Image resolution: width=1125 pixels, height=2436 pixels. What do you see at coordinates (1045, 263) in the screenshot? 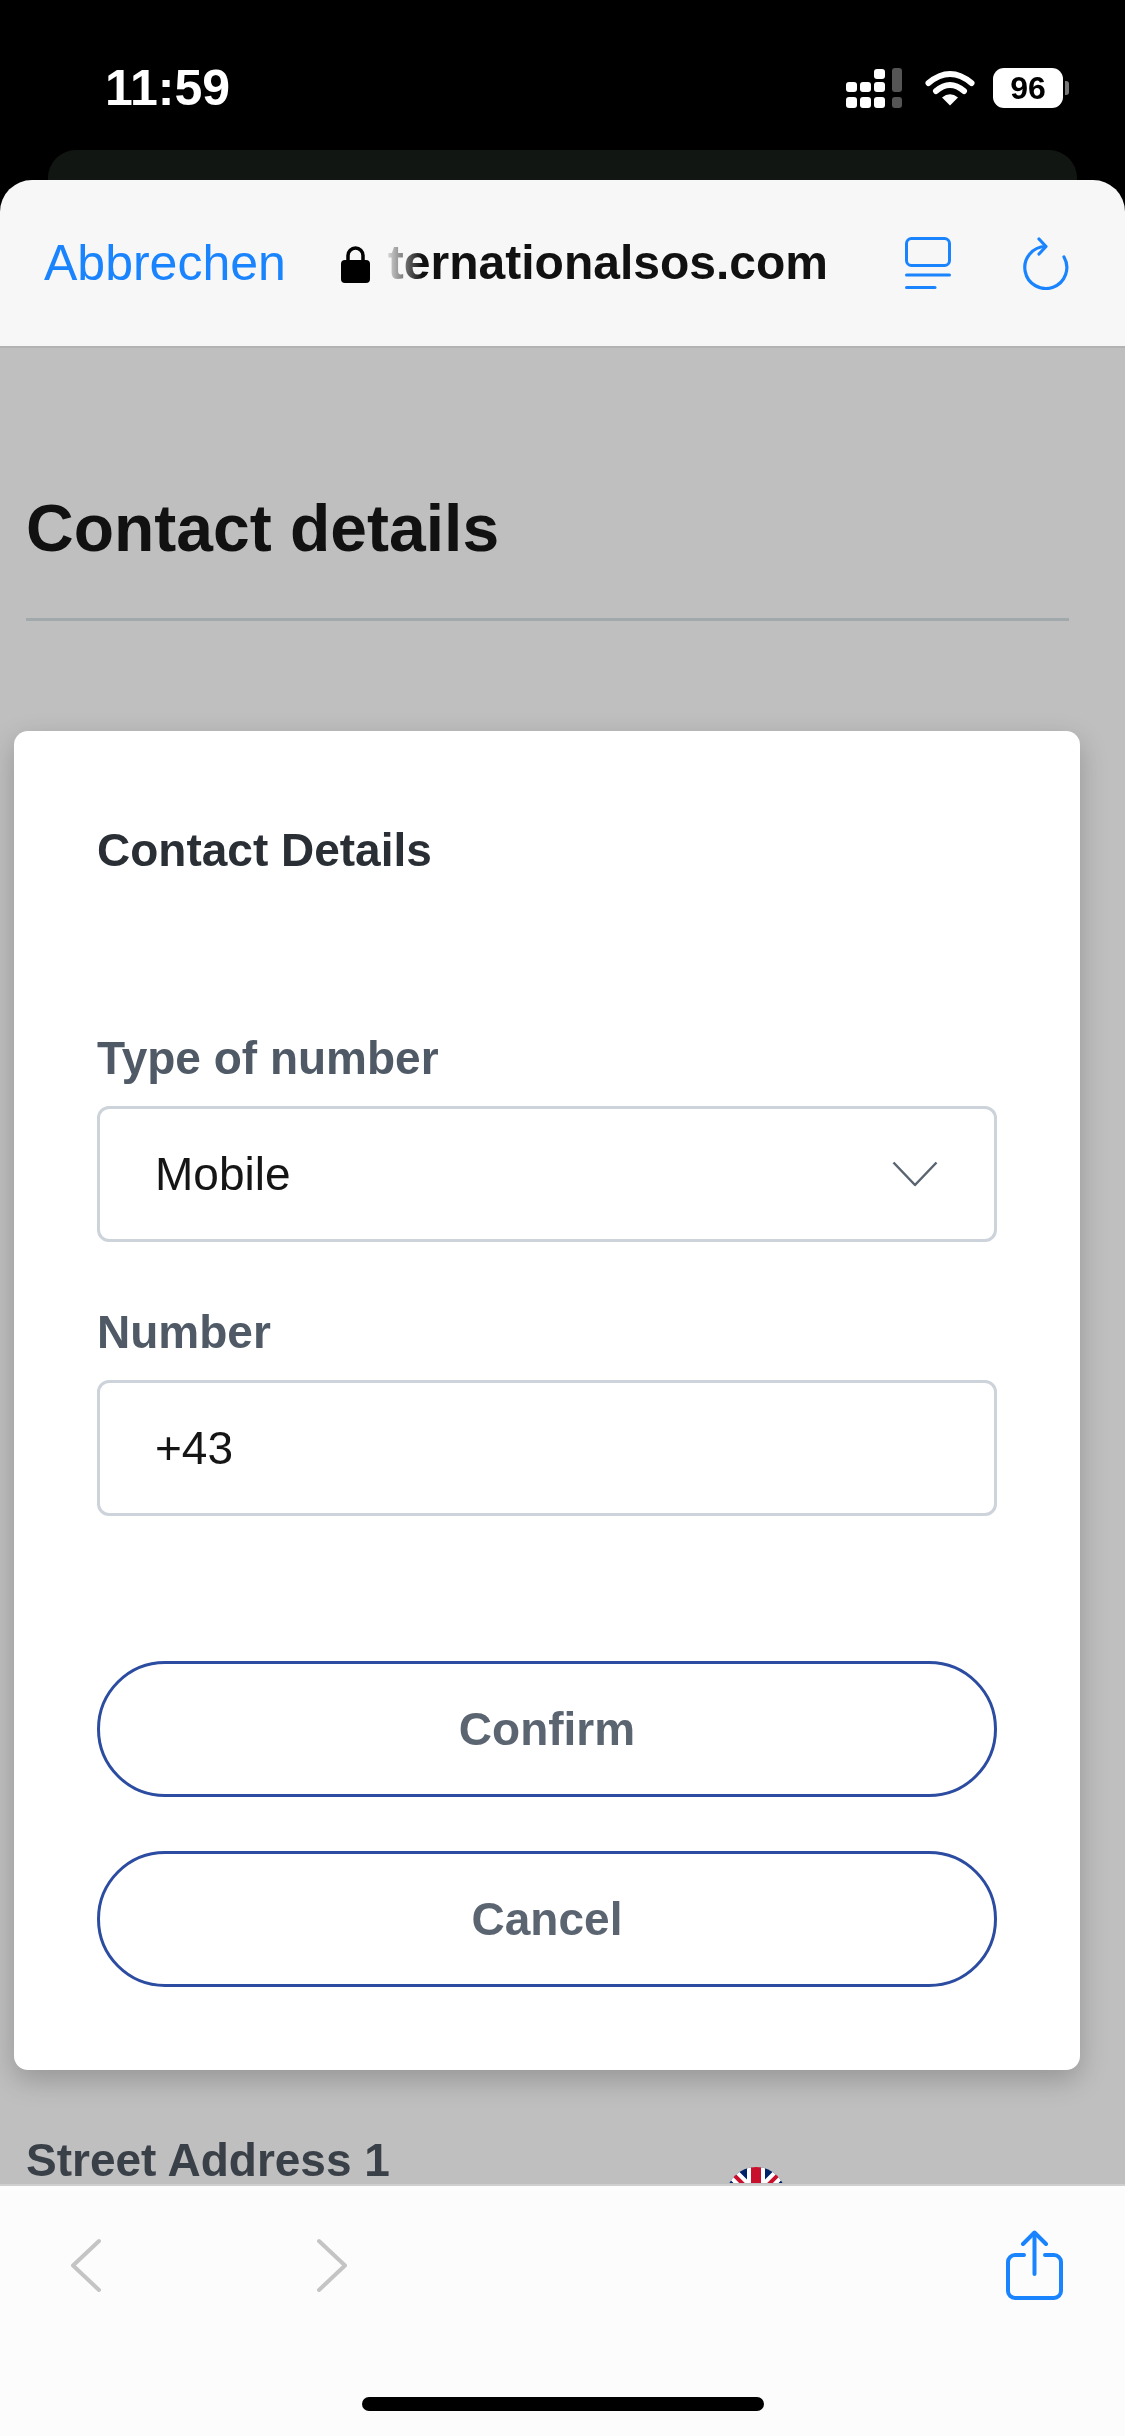
I see `refresh-icon` at bounding box center [1045, 263].